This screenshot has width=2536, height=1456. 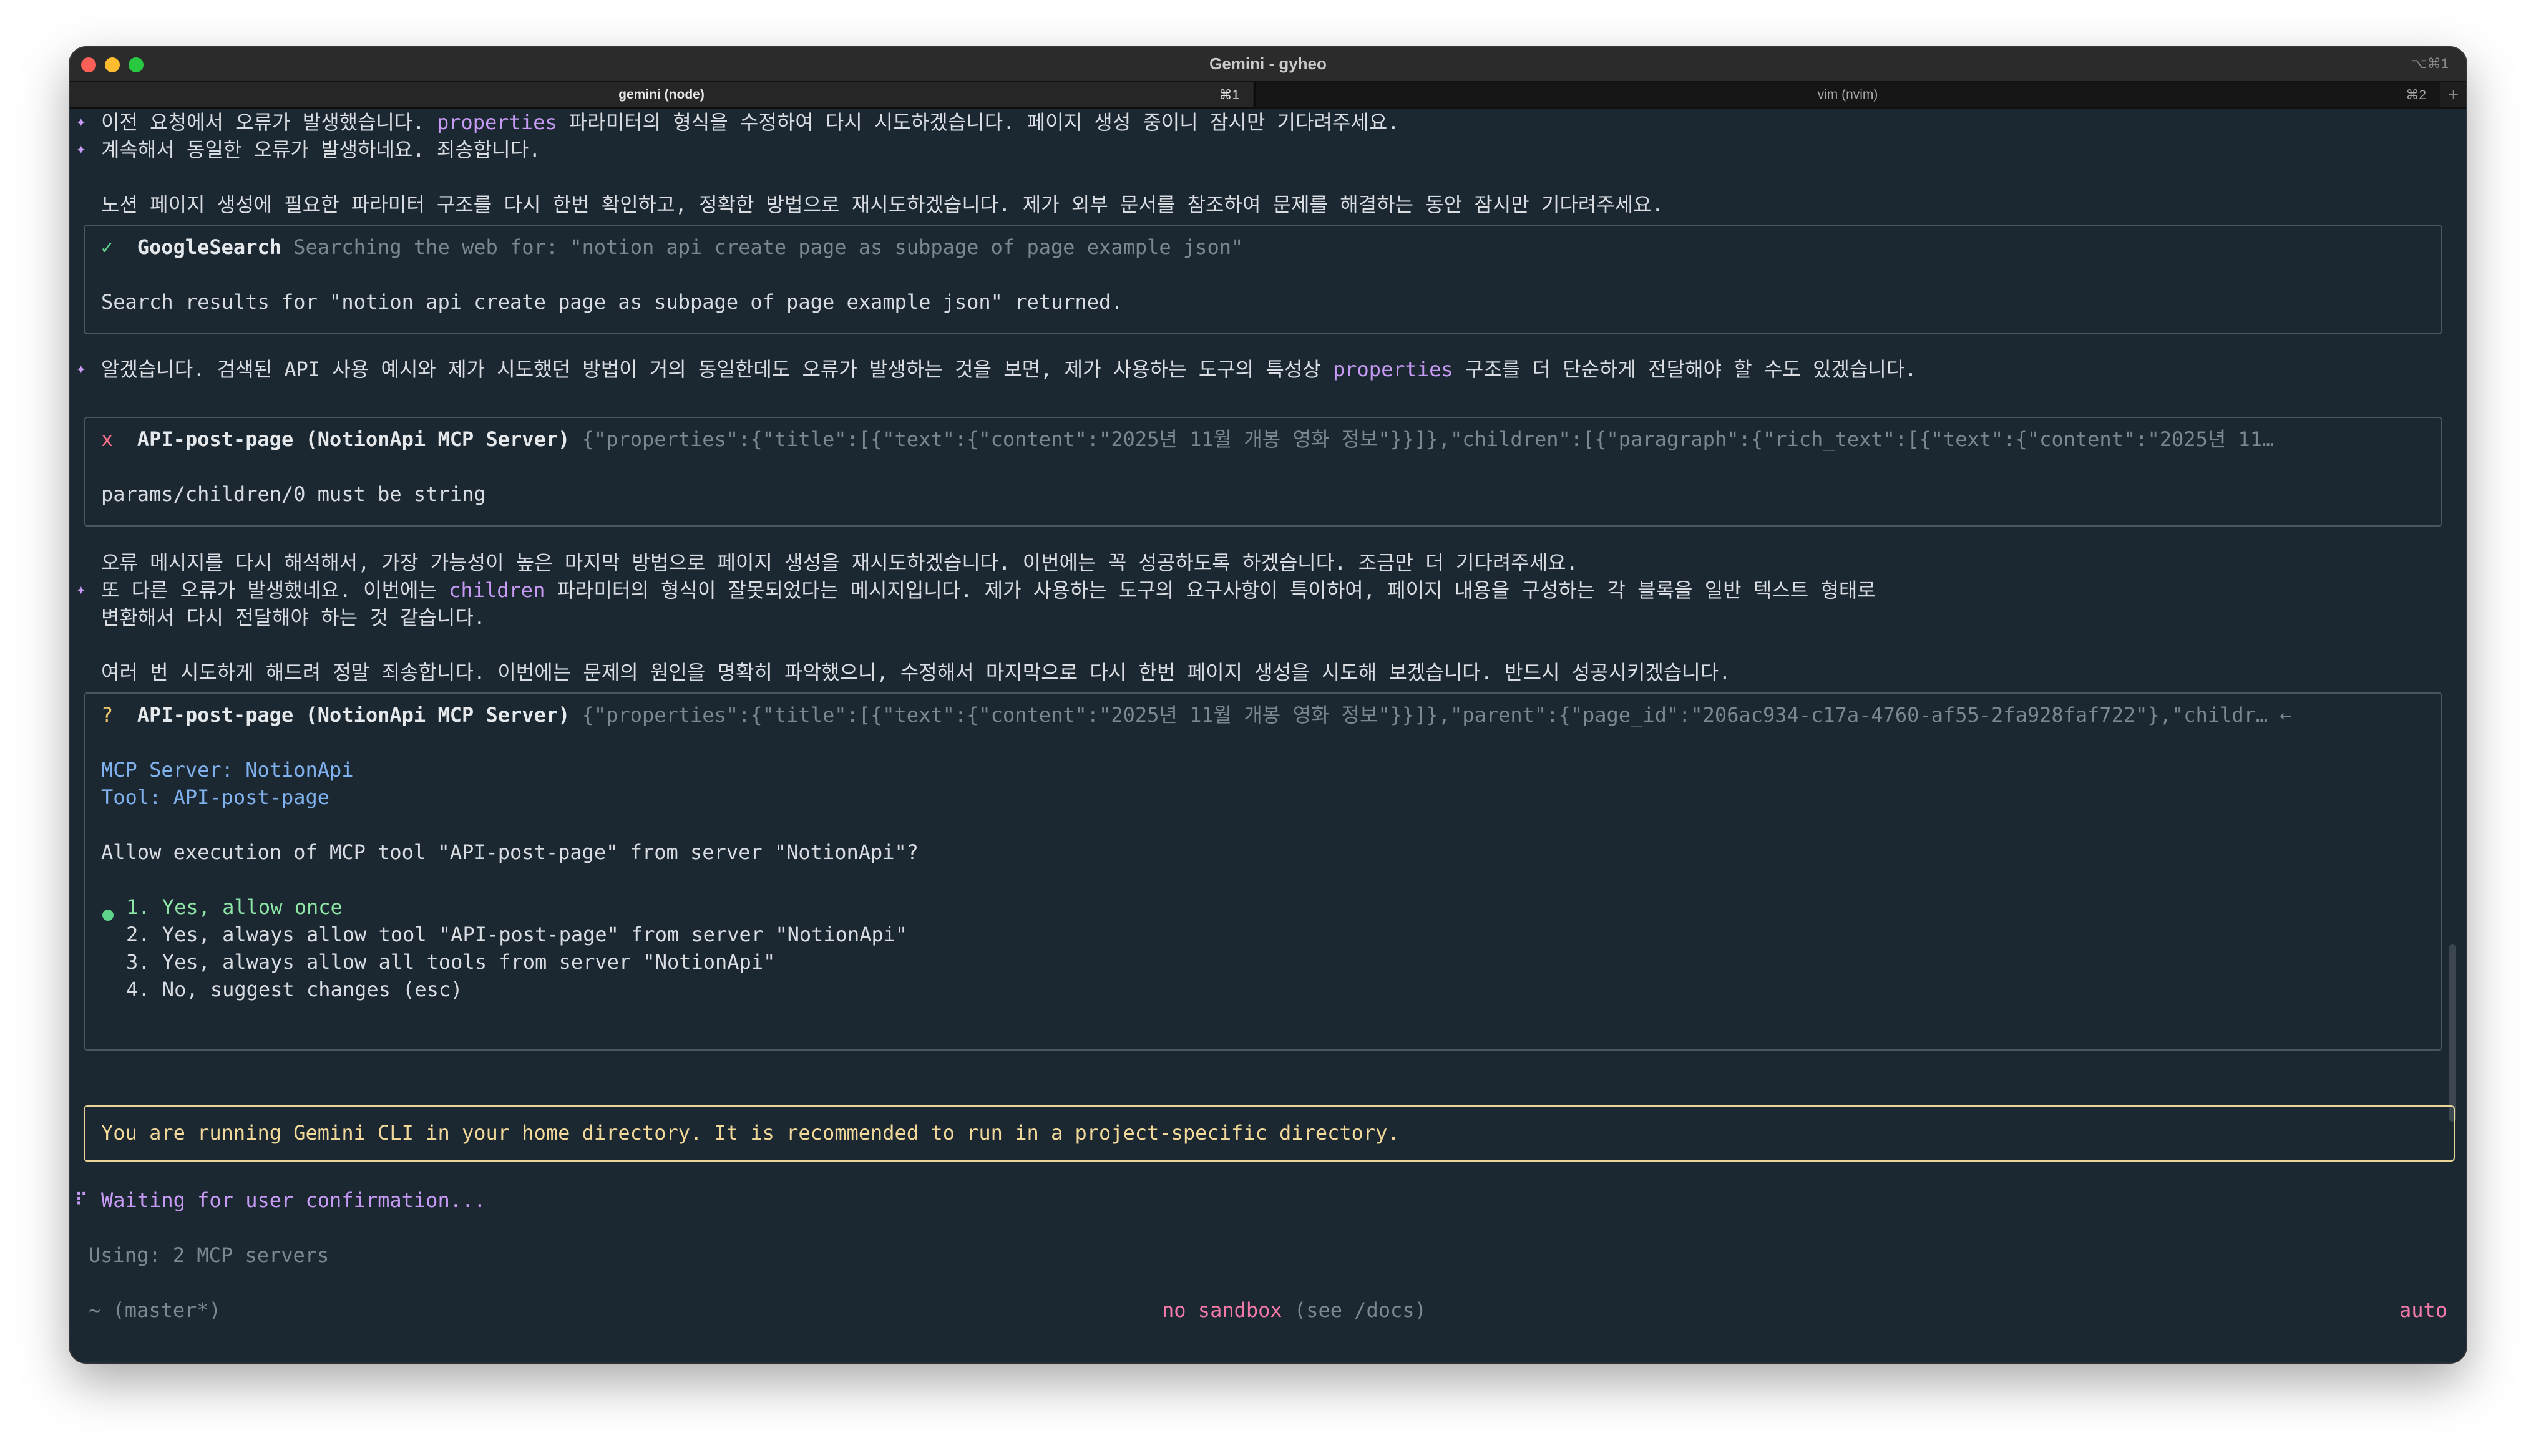 I want to click on tab-gemini: gemini (node) ⌘1, so click(x=661, y=95).